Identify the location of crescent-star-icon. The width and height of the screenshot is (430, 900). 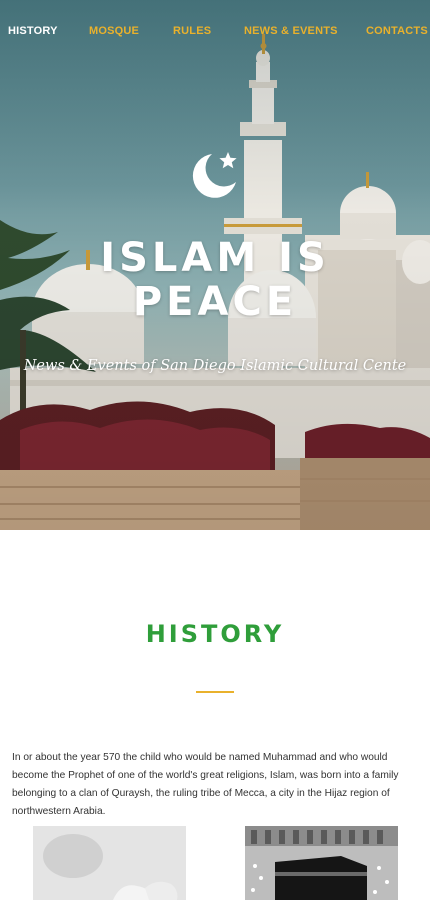
(214, 175).